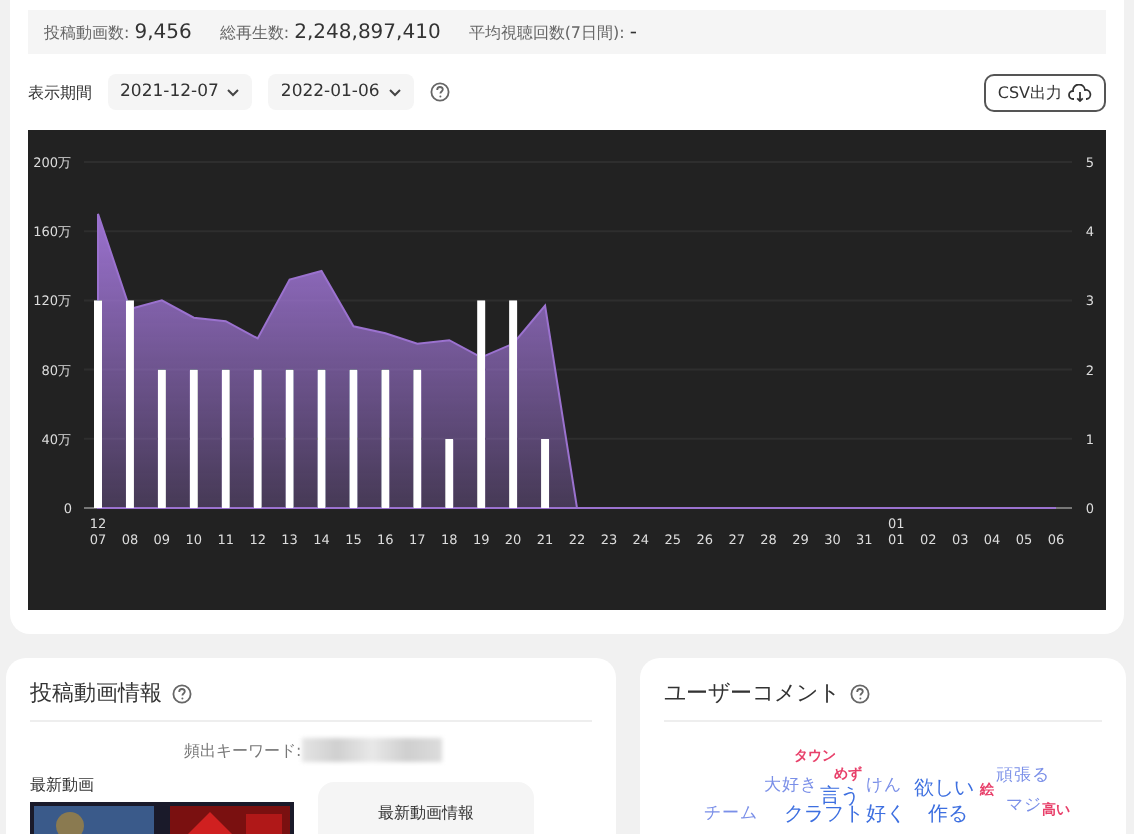 This screenshot has width=1134, height=834. Describe the element at coordinates (731, 814) in the screenshot. I see `cloud-word: チーム` at that location.